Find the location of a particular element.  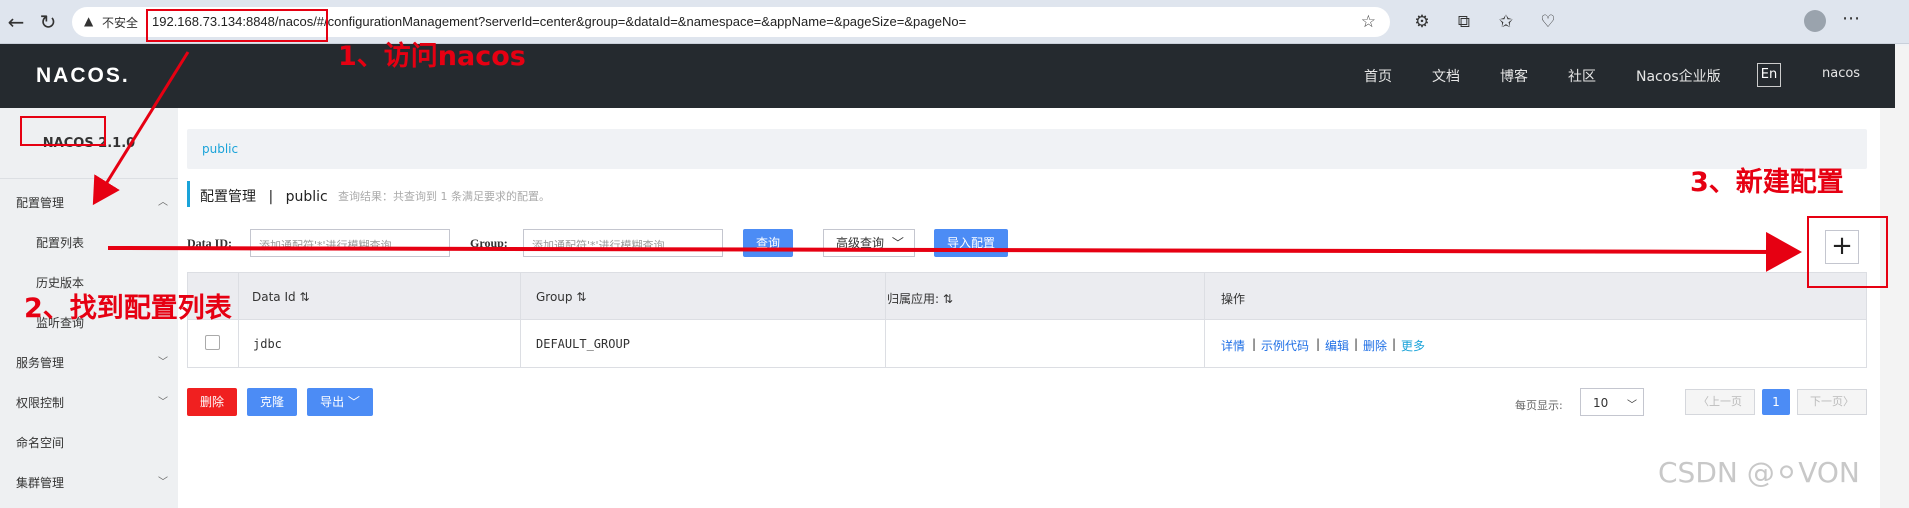

nav-home: 首页 is located at coordinates (1378, 76).